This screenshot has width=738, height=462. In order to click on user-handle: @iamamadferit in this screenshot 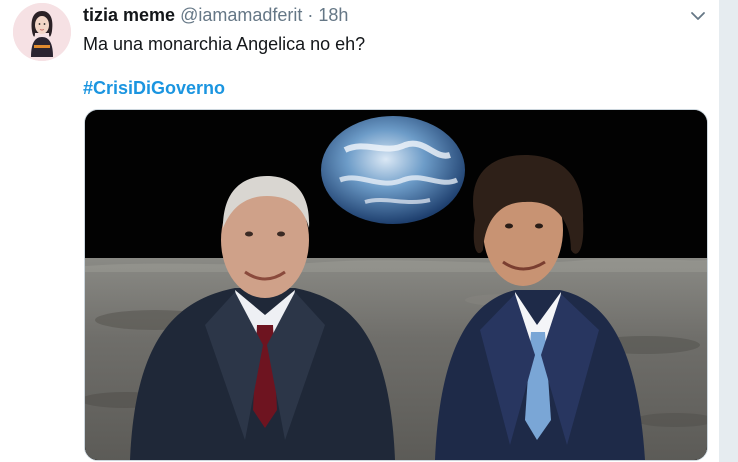, I will do `click(241, 15)`.